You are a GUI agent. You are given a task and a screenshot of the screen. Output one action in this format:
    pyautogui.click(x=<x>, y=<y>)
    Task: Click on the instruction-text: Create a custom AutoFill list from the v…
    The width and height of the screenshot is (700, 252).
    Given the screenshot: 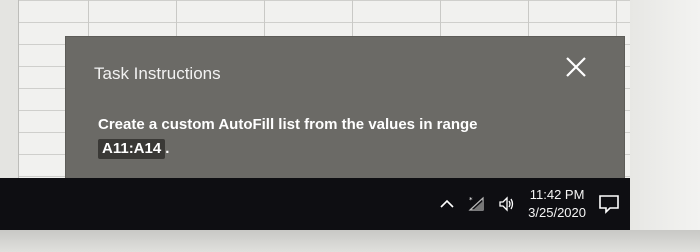 What is the action you would take?
    pyautogui.click(x=333, y=137)
    